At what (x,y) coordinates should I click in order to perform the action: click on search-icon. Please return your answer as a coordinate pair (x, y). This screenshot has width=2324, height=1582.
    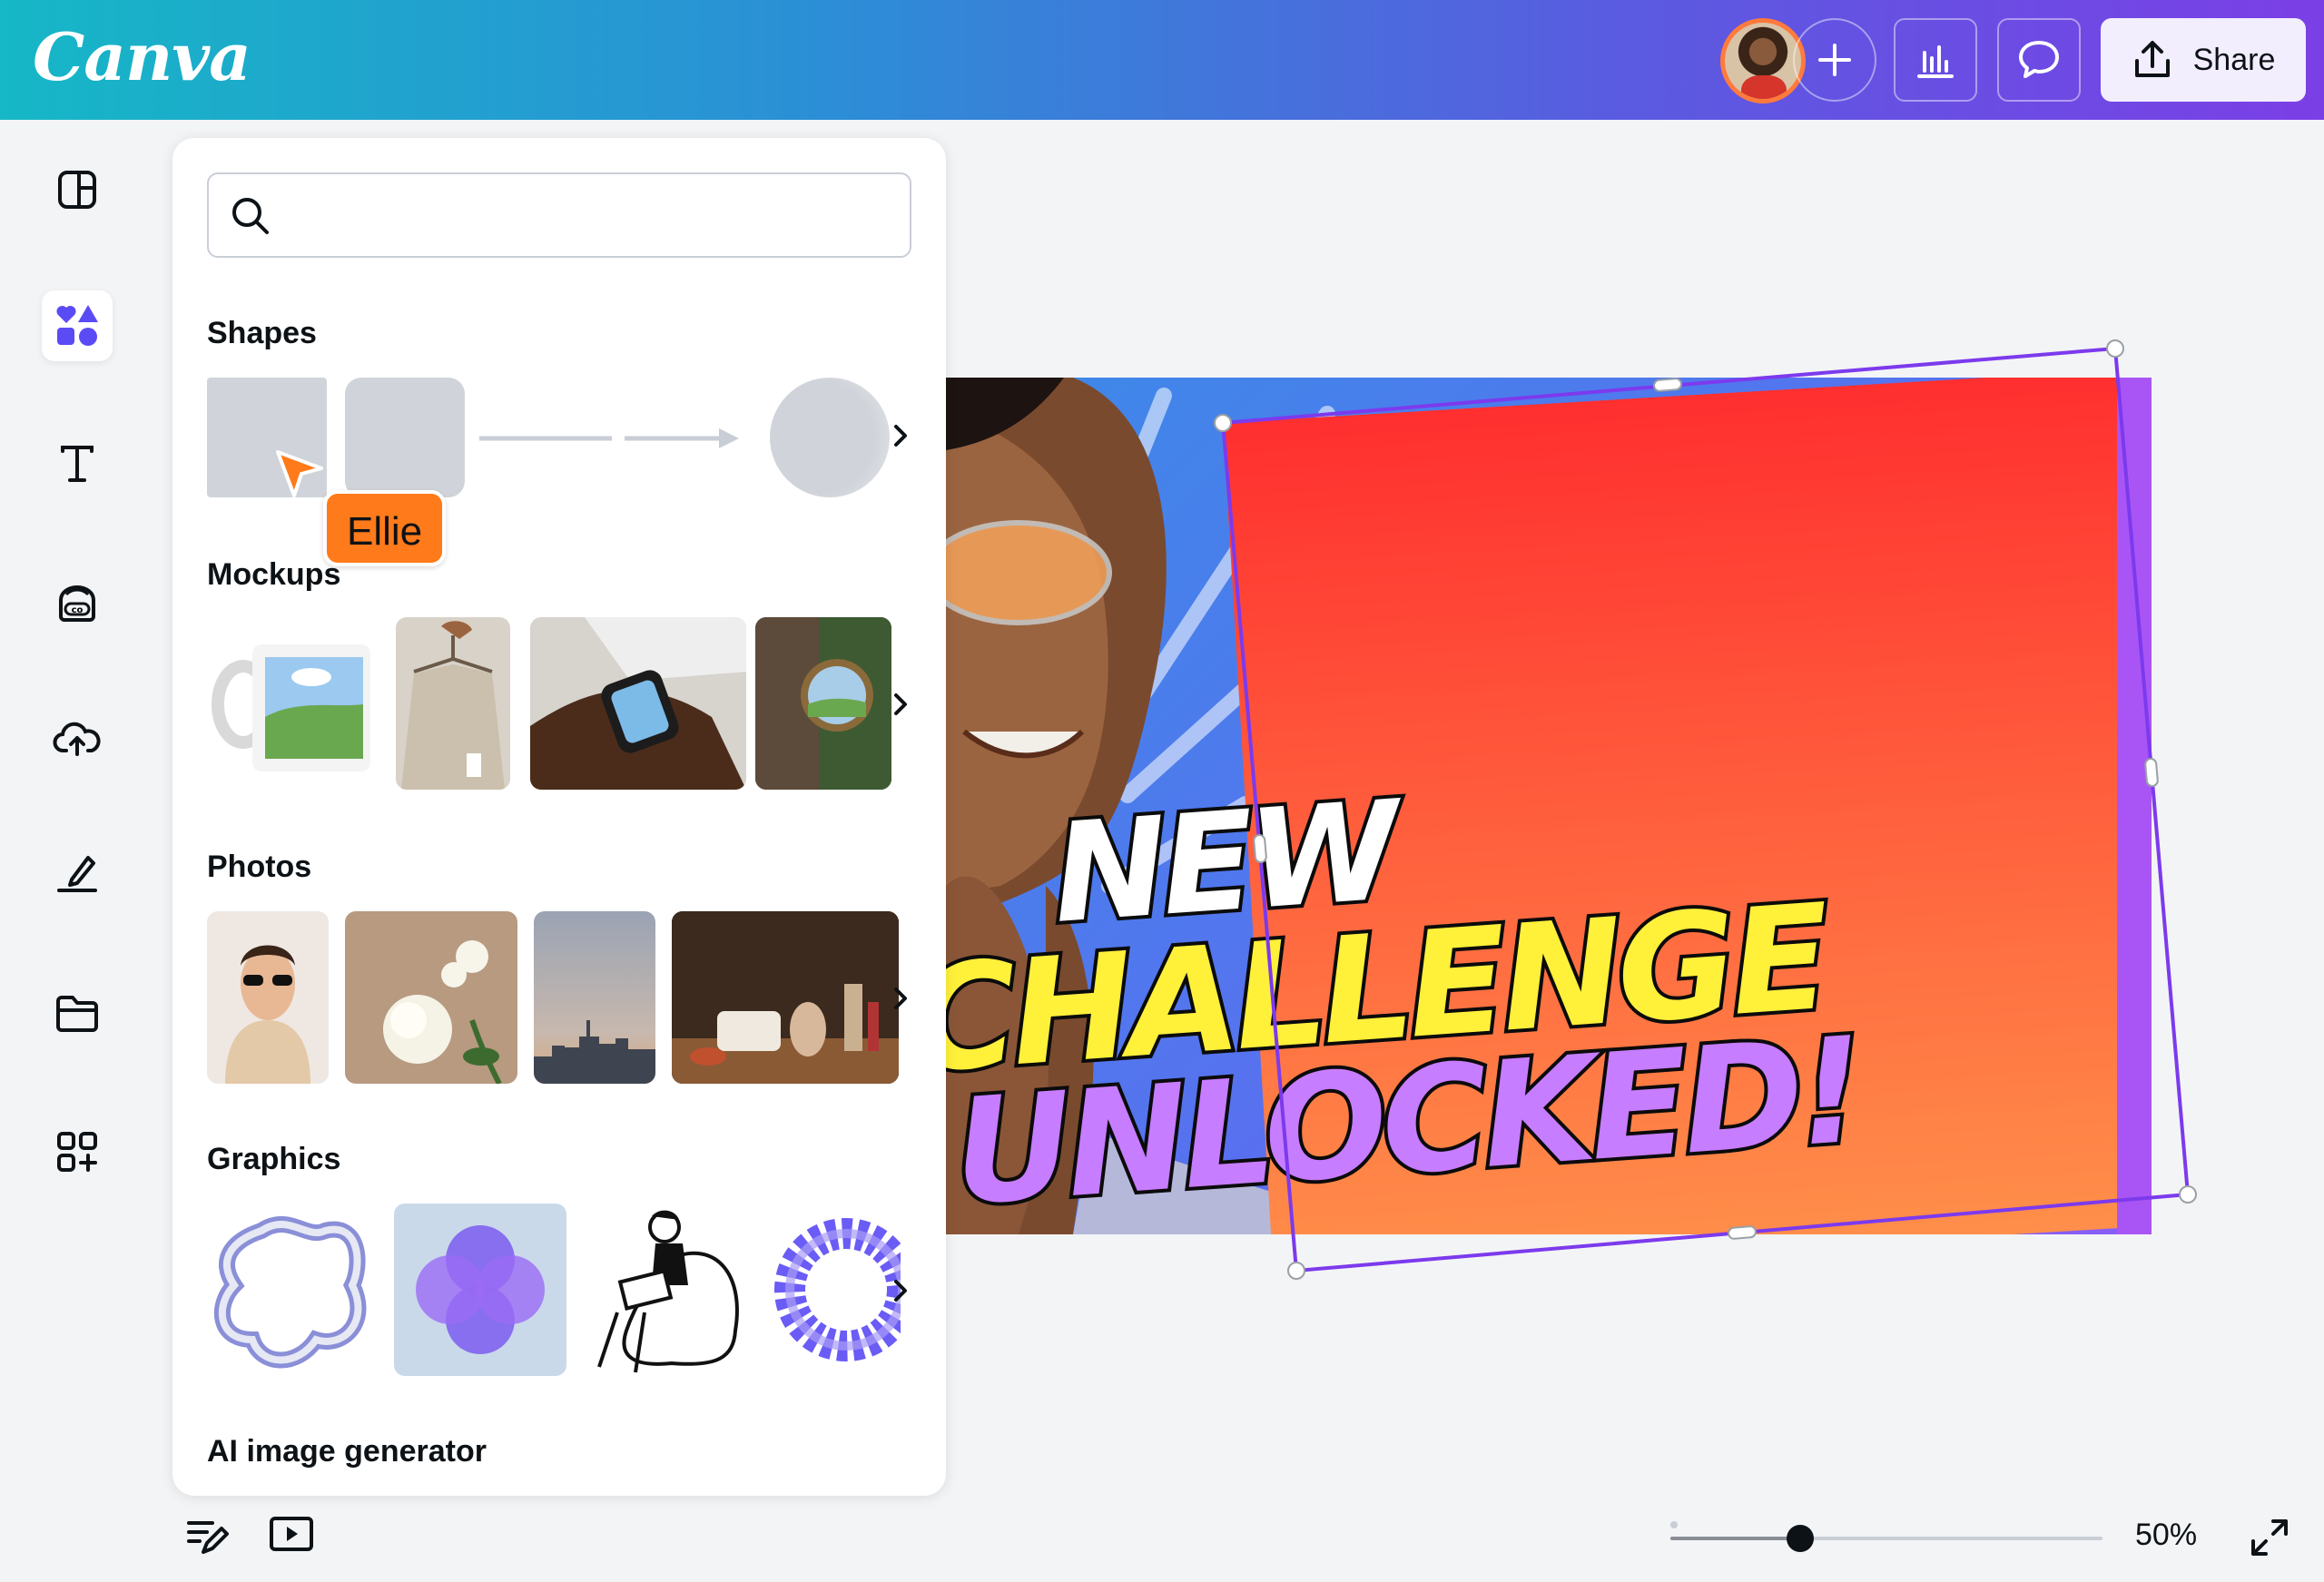
    Looking at the image, I should click on (250, 216).